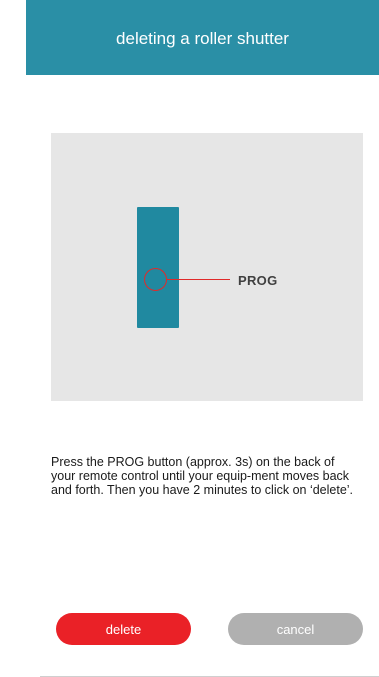  Describe the element at coordinates (123, 629) in the screenshot. I see `delete-button: delete` at that location.